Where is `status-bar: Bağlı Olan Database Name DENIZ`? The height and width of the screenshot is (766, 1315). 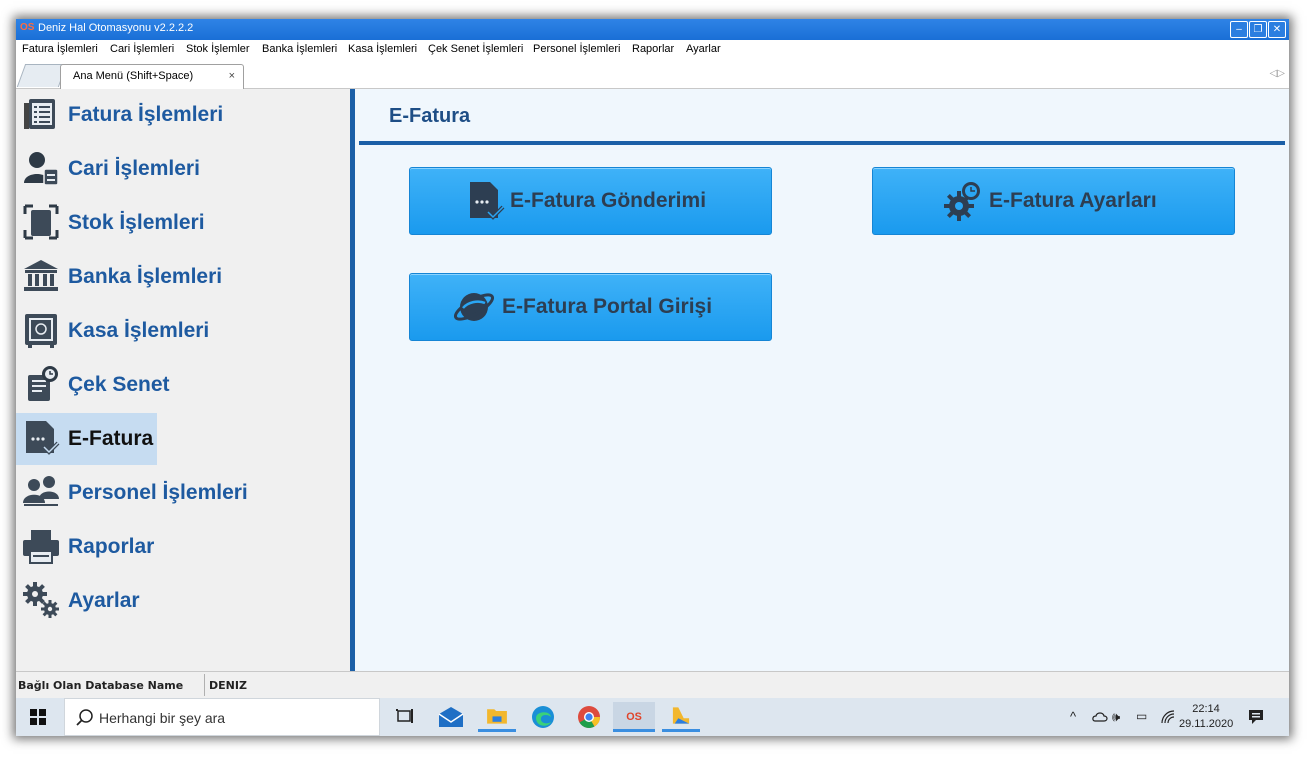
status-bar: Bağlı Olan Database Name DENIZ is located at coordinates (652, 684).